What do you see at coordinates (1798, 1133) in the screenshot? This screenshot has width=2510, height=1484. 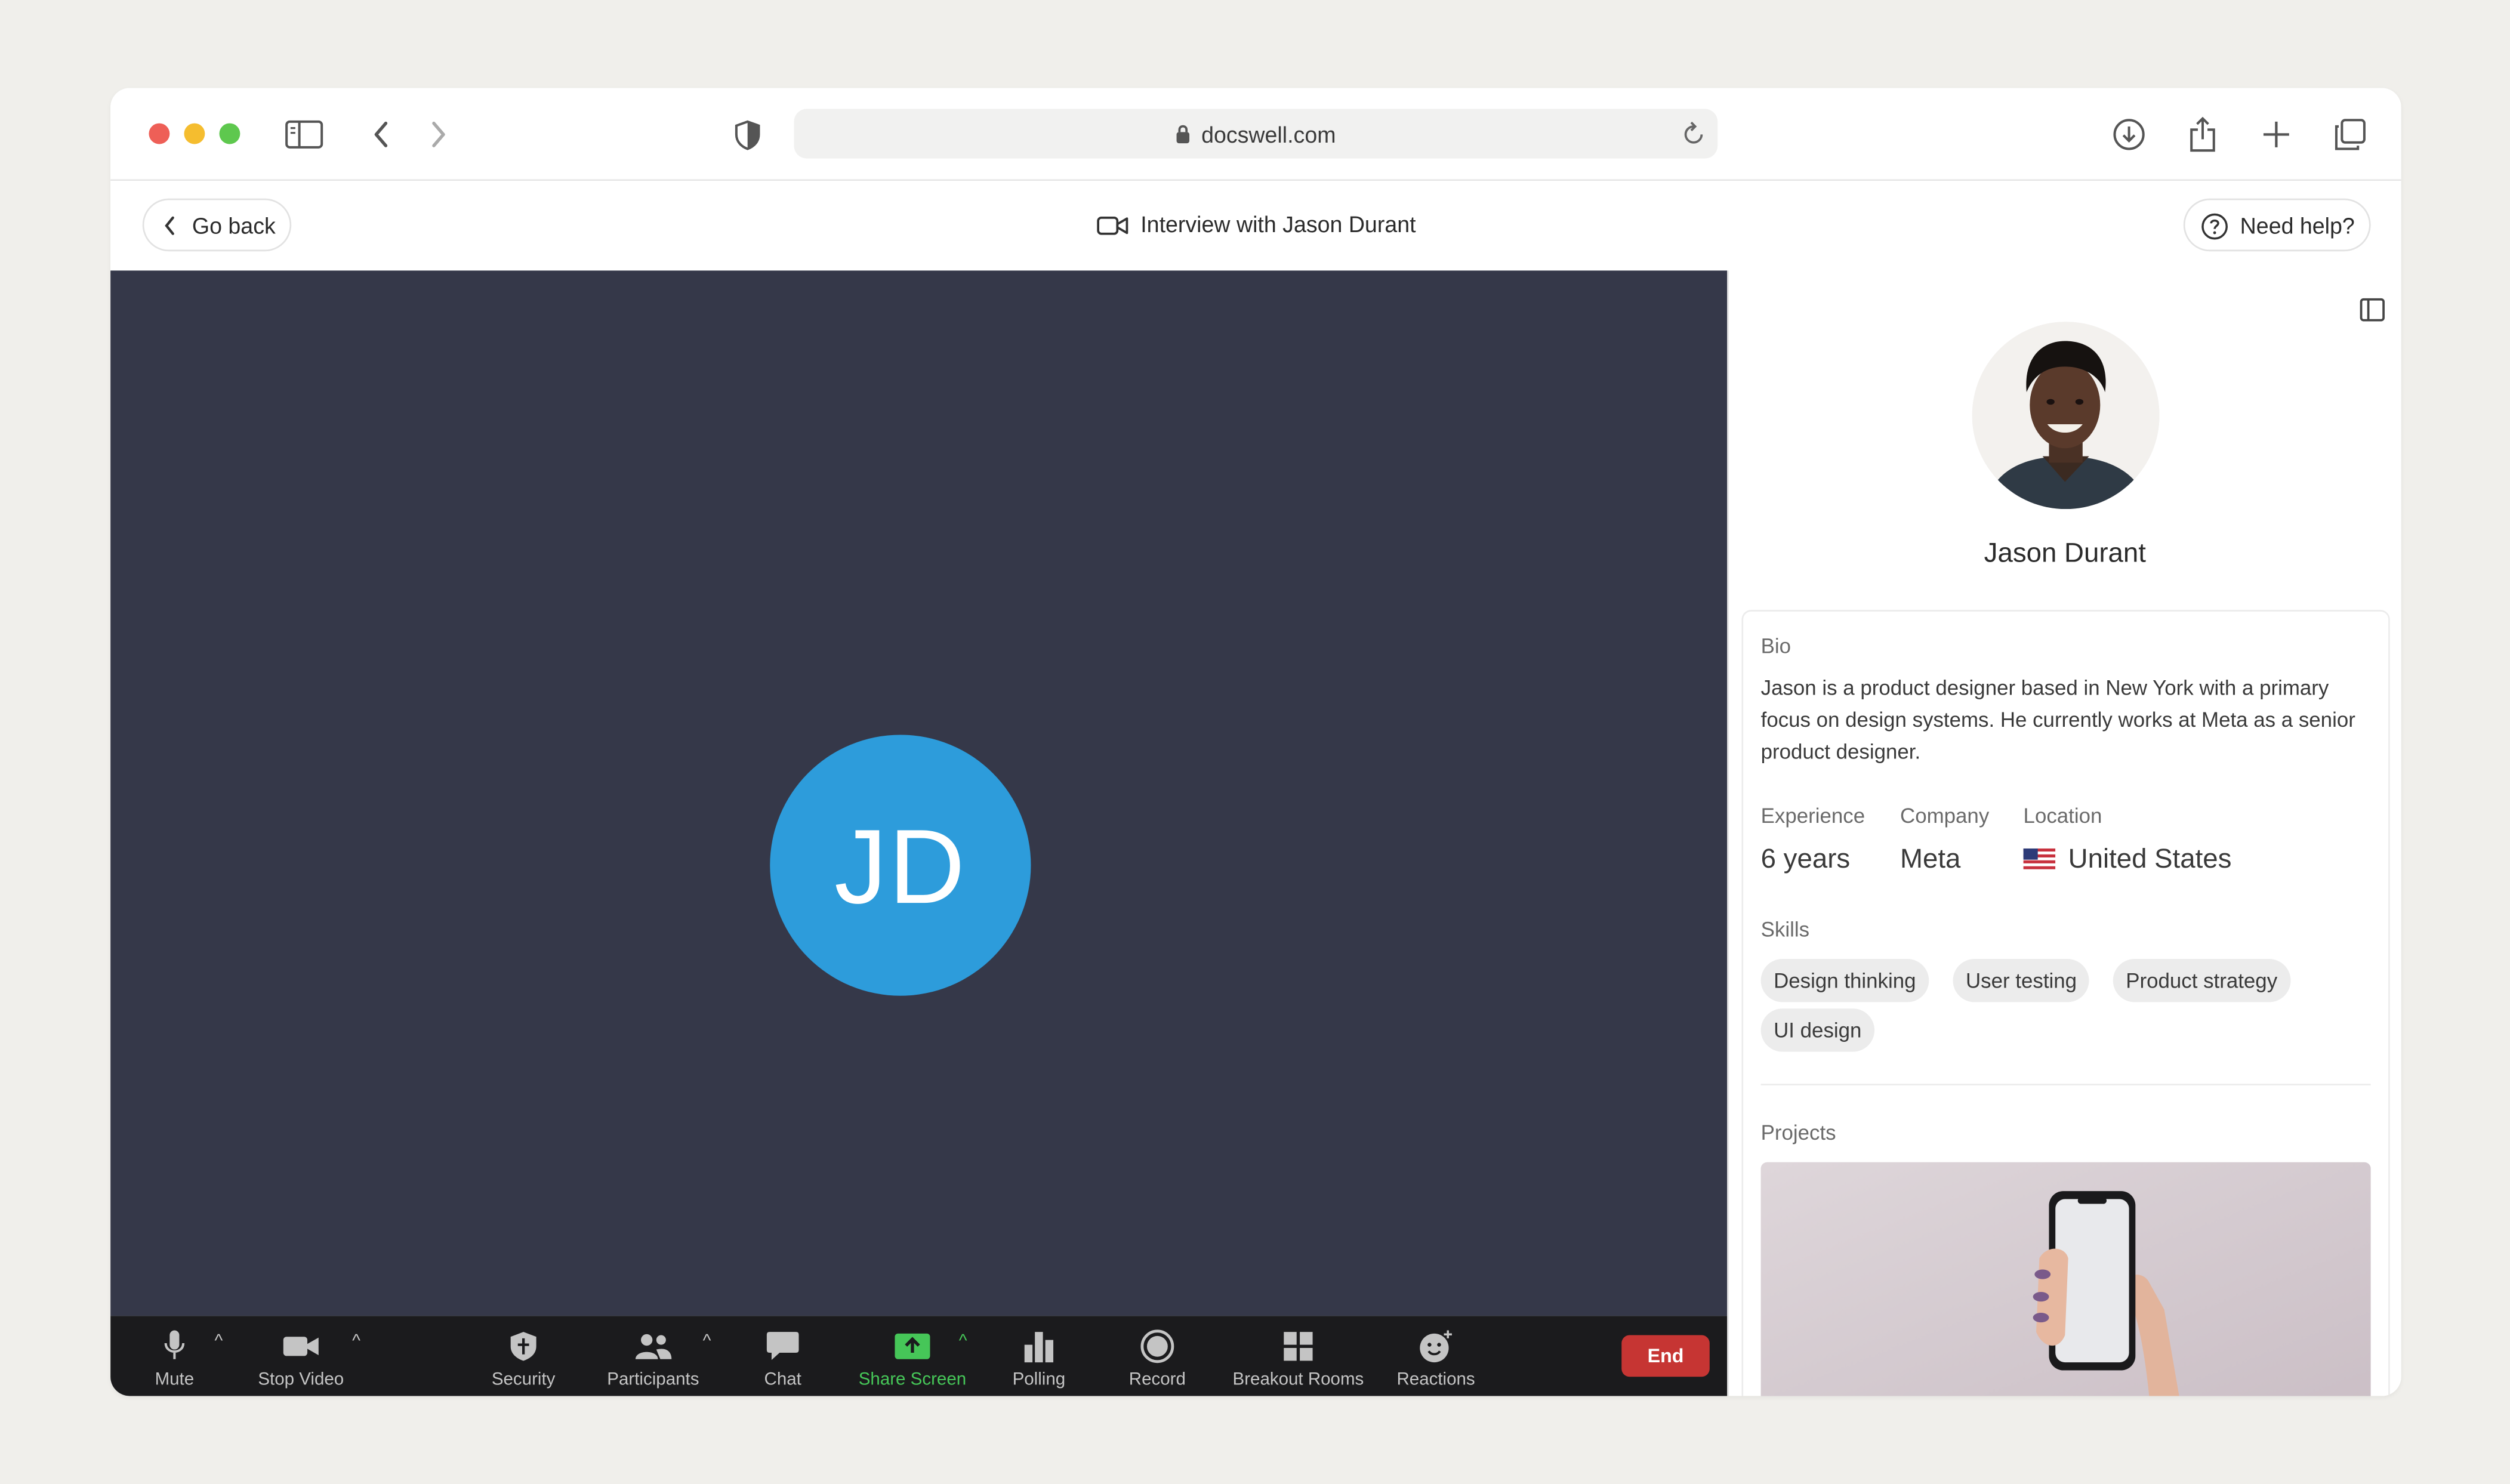 I see `projects-label: Projects` at bounding box center [1798, 1133].